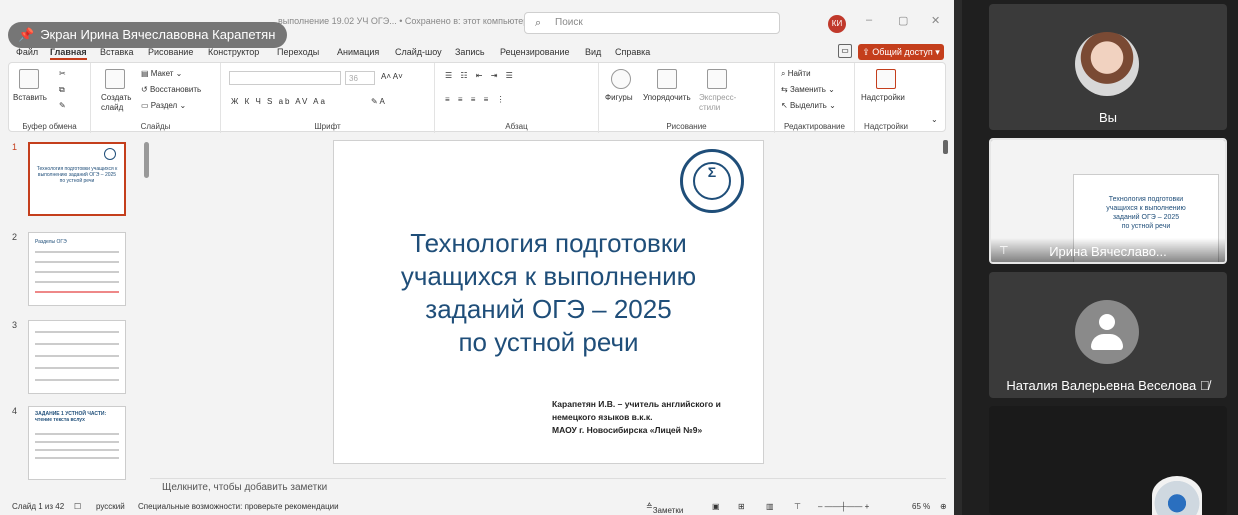  Describe the element at coordinates (418, 52) in the screenshot. I see `tab-slideshow: Слайд-шоу` at that location.